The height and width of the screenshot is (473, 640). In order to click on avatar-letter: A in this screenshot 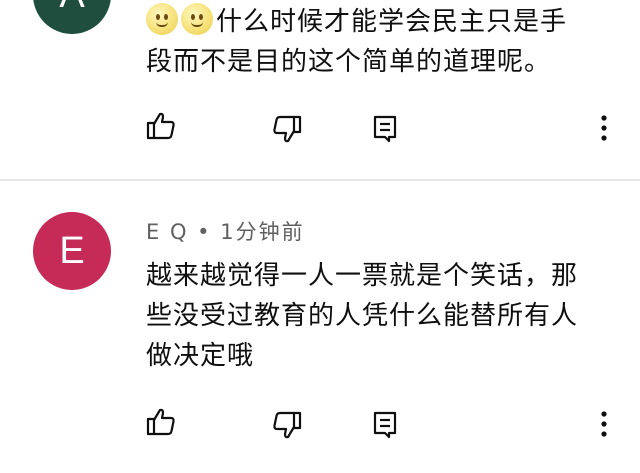, I will do `click(71, 8)`.